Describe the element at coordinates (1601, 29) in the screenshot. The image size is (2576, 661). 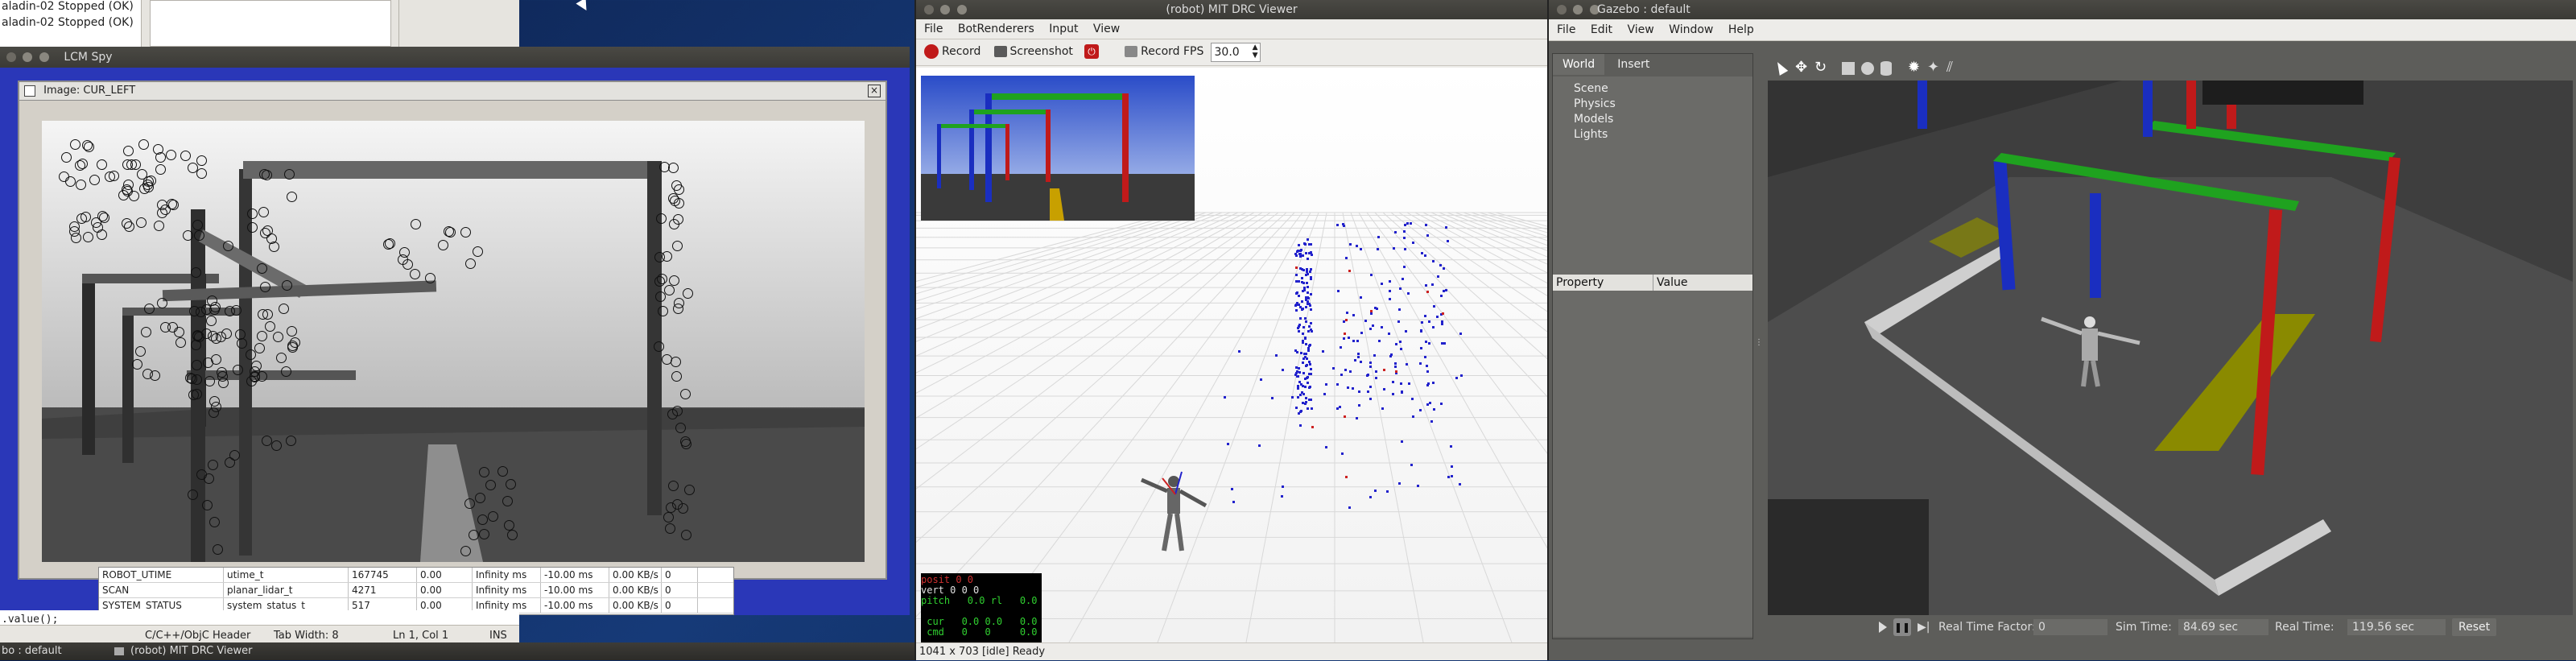
I see `menu-edit: Edit` at that location.